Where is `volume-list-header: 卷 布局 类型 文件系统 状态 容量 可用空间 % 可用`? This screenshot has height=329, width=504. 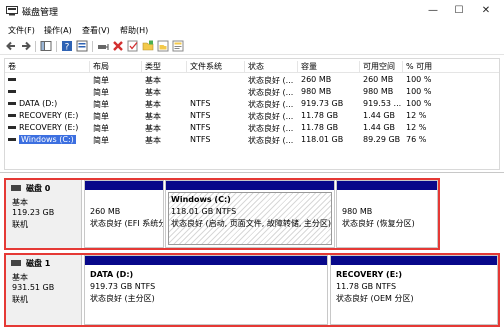
volume-list-header: 卷 布局 类型 文件系统 状态 容量 可用空间 % 可用 is located at coordinates (252, 66).